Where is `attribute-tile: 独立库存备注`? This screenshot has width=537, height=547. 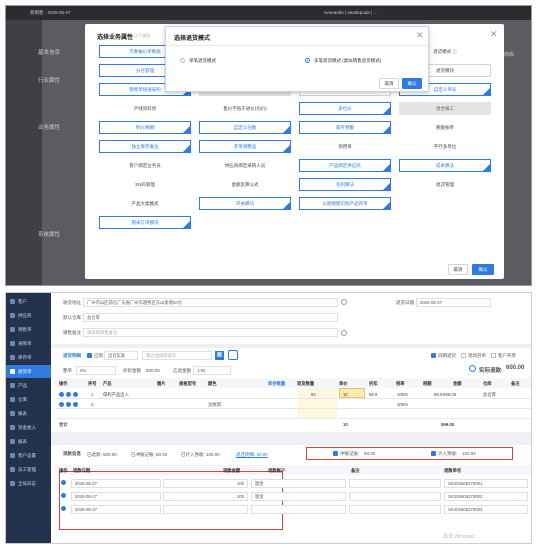 attribute-tile: 独立库存备注 is located at coordinates (145, 146).